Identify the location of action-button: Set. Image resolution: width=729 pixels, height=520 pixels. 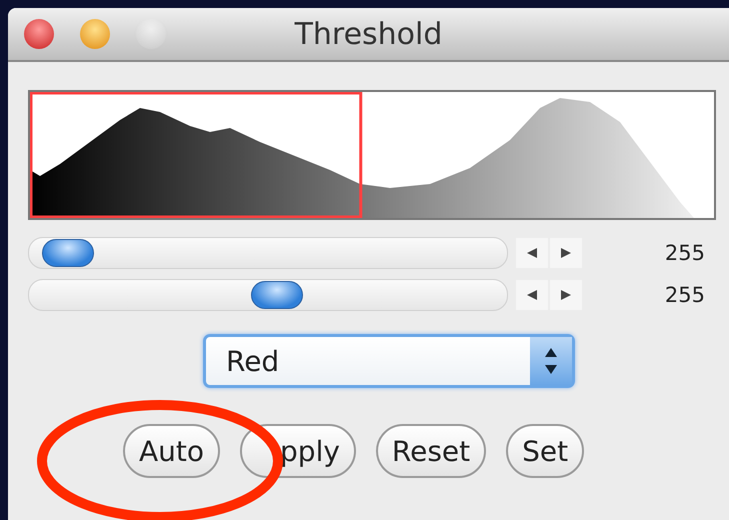
(545, 451).